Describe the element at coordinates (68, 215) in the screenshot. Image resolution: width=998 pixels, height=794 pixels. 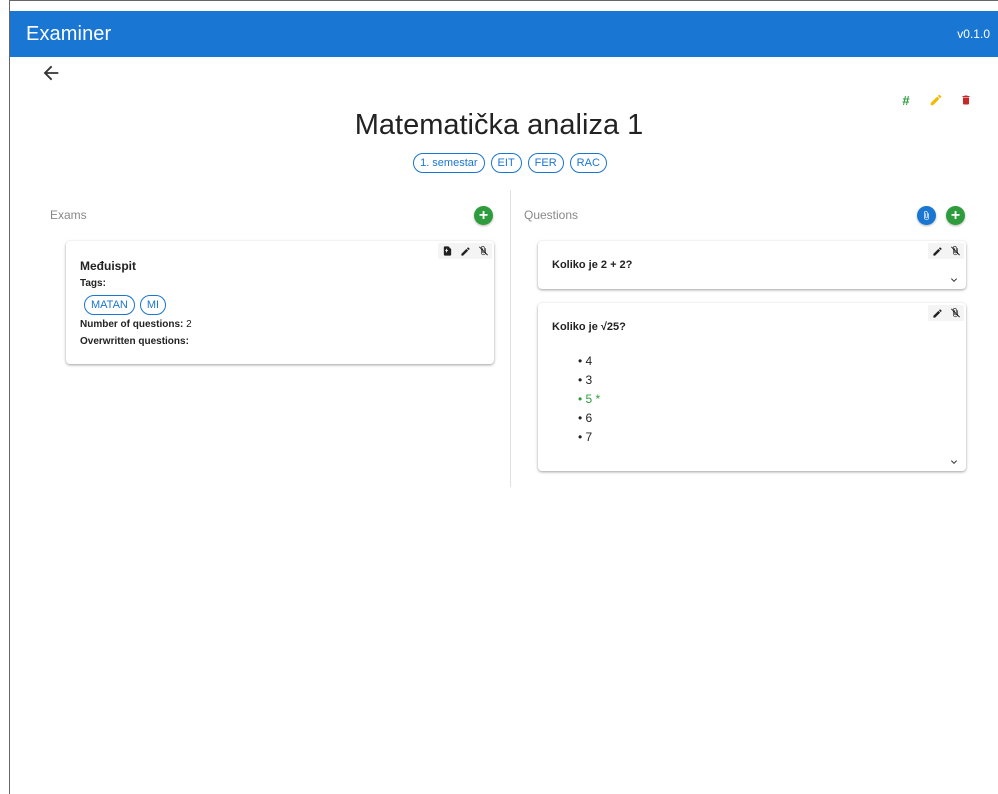
I see `exams-section-label: Exams` at that location.